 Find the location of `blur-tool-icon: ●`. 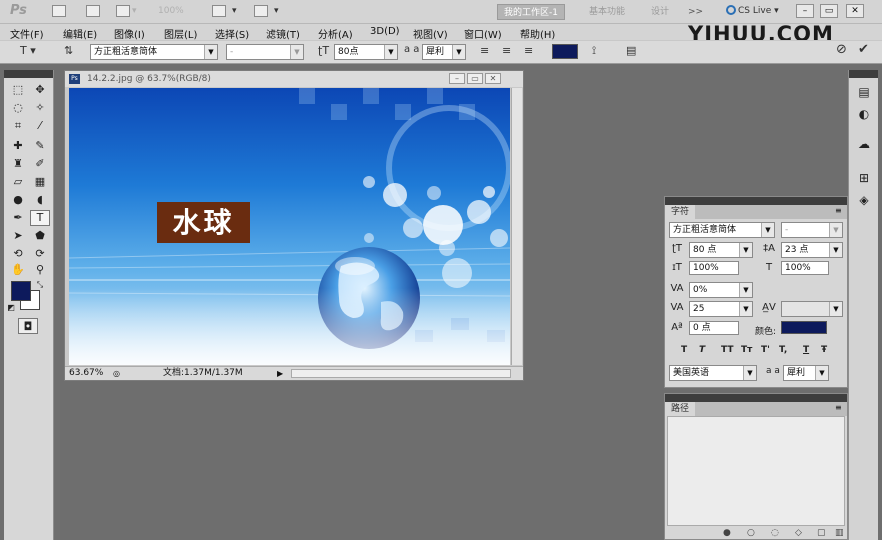

blur-tool-icon: ● is located at coordinates (18, 200).